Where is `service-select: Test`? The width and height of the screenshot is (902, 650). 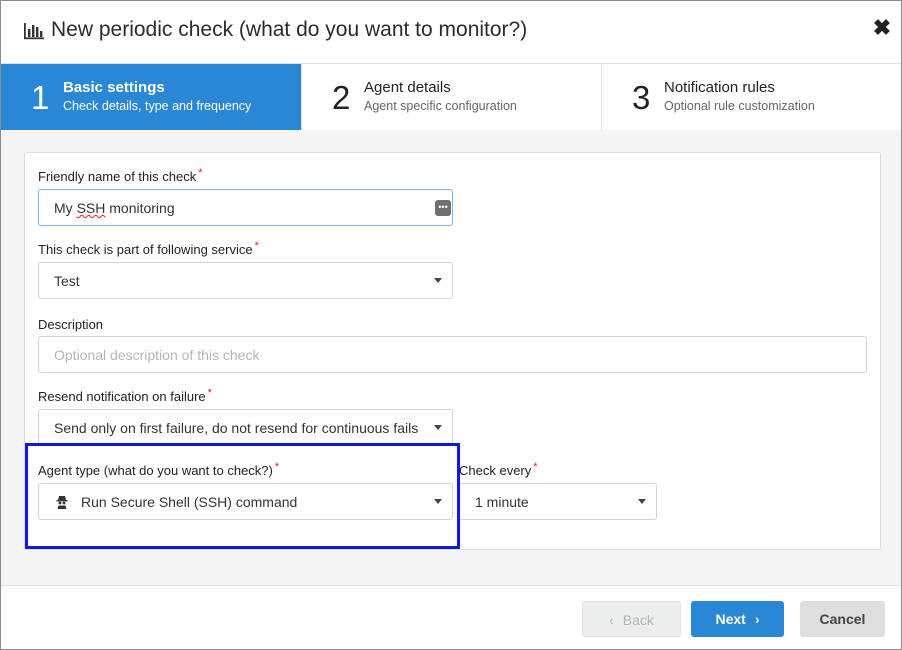 service-select: Test is located at coordinates (245, 280).